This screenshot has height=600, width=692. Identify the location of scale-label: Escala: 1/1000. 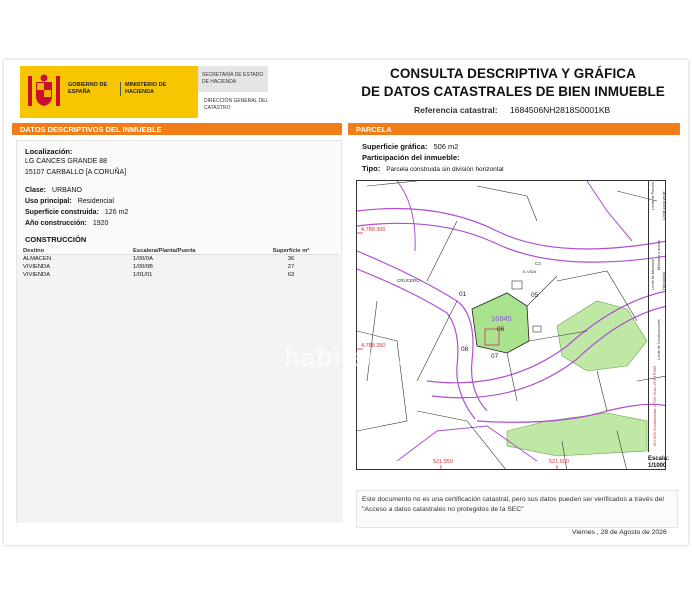
(663, 463).